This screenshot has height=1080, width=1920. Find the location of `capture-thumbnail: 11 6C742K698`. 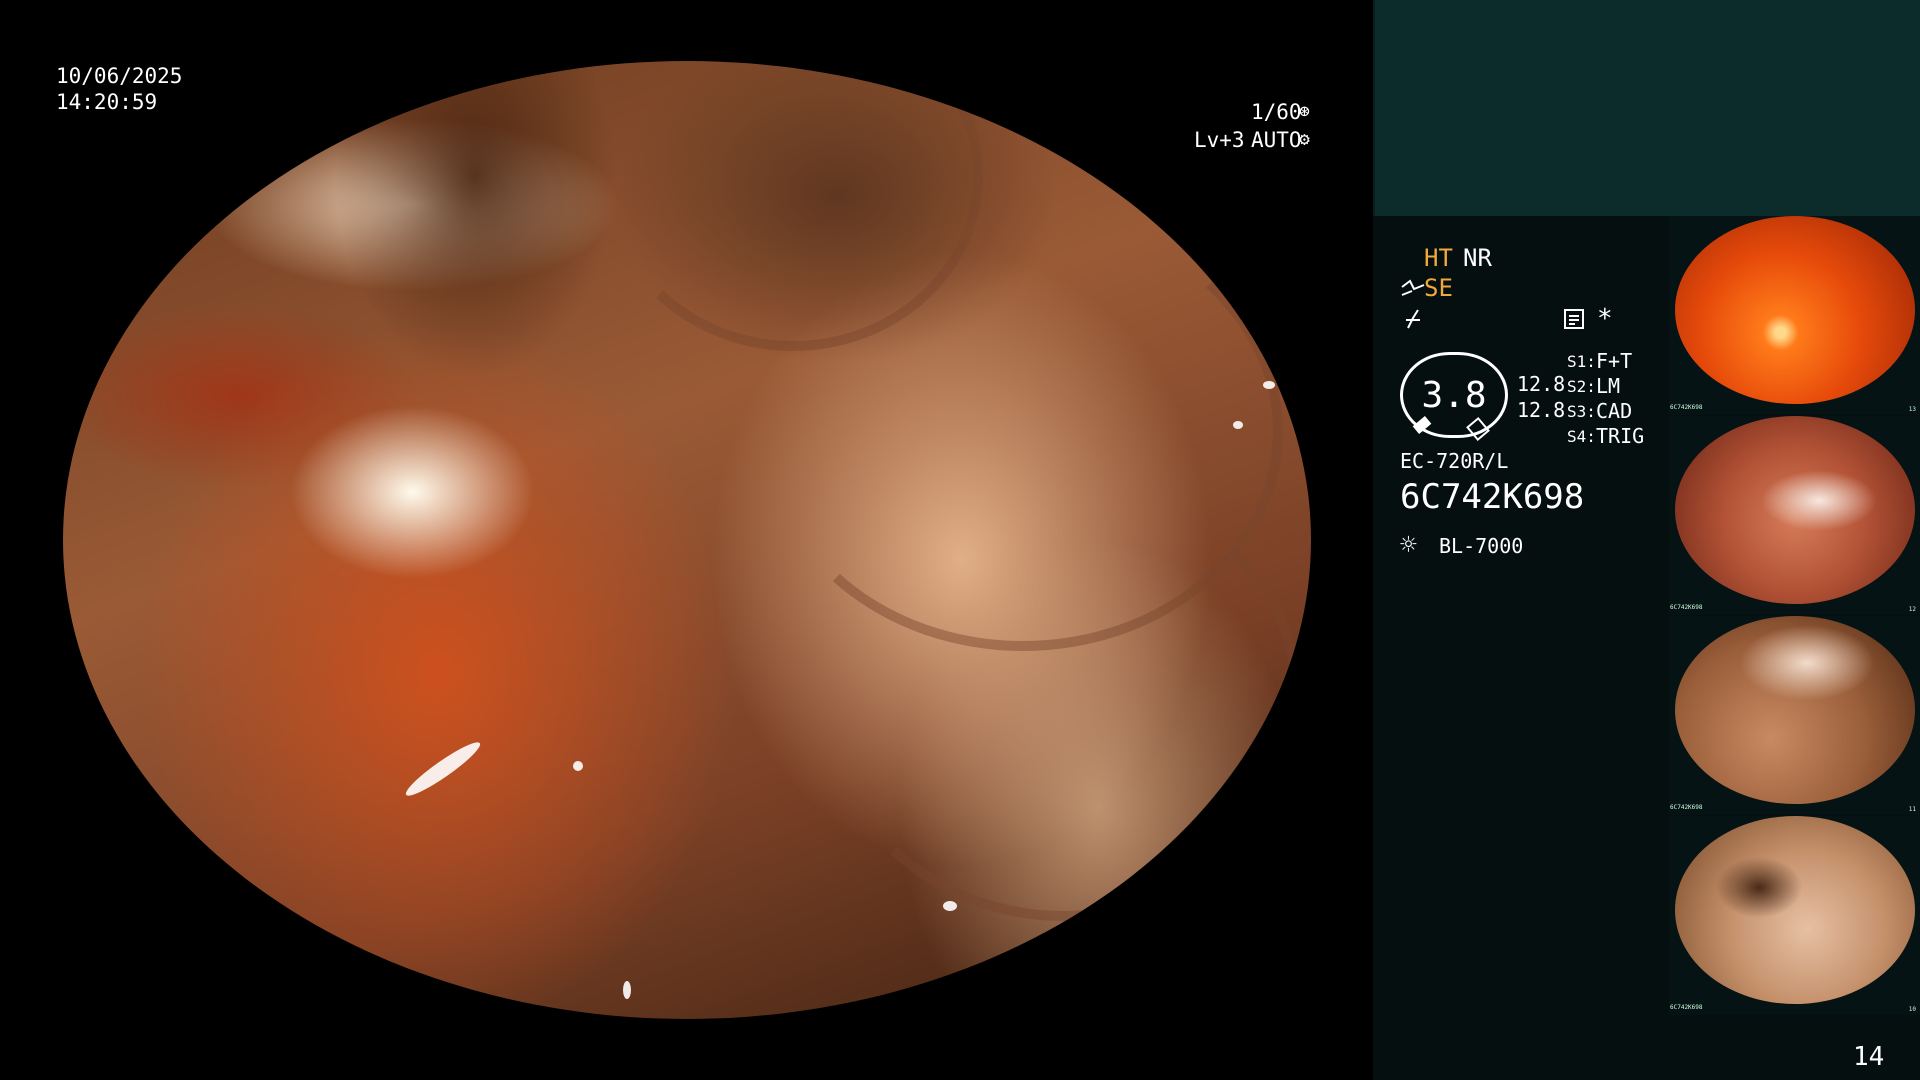

capture-thumbnail: 11 6C742K698 is located at coordinates (1794, 715).